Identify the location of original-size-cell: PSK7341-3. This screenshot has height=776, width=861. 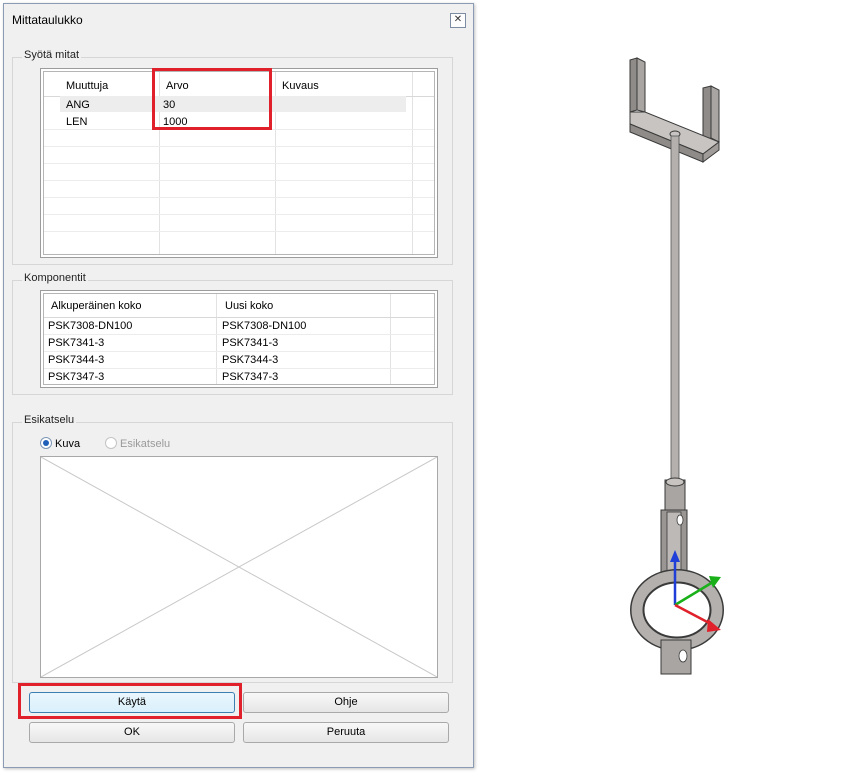
(76, 343).